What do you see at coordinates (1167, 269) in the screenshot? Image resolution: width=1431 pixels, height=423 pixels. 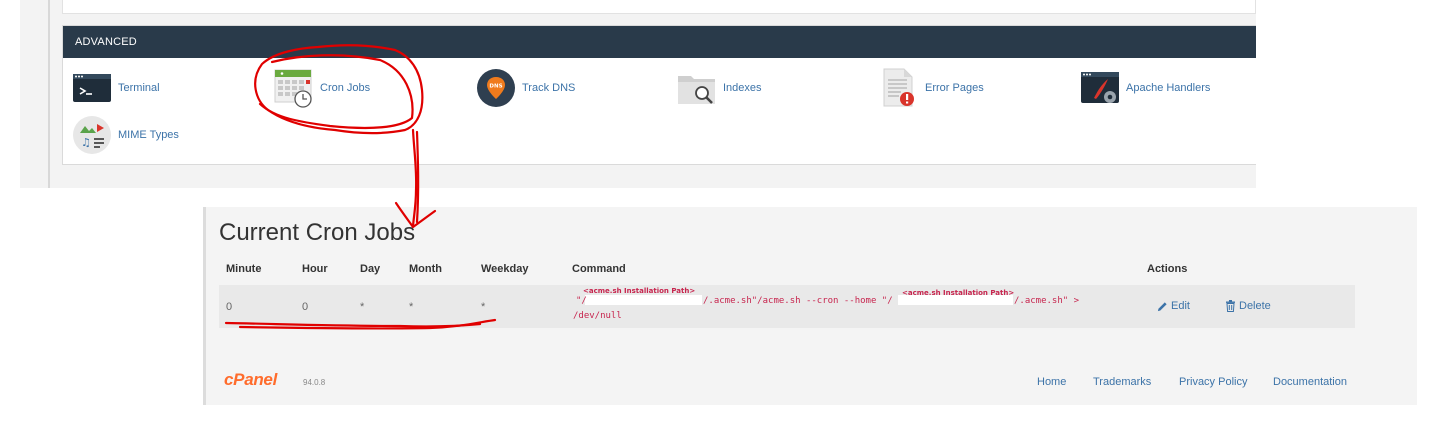 I see `header-actions: Actions` at bounding box center [1167, 269].